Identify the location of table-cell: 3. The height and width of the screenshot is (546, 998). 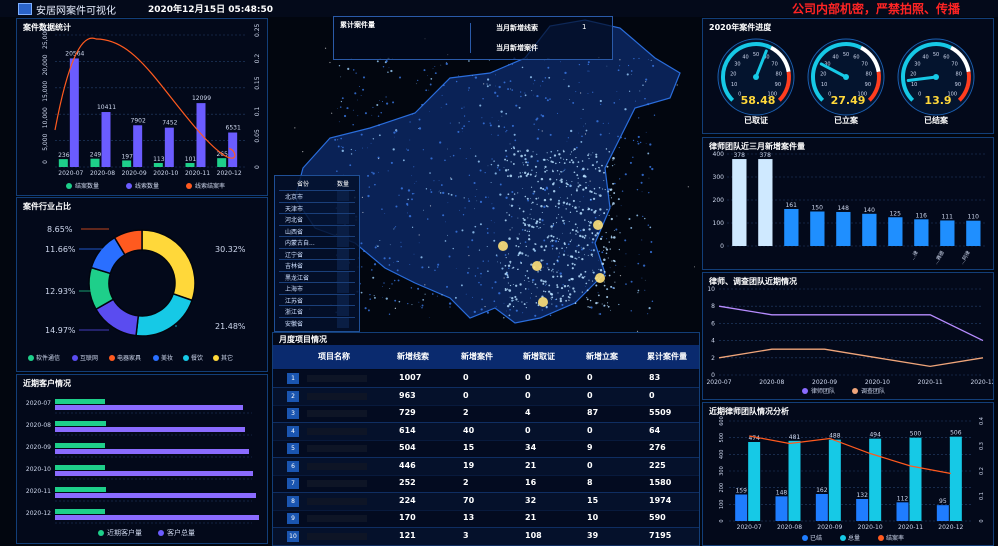
(466, 535).